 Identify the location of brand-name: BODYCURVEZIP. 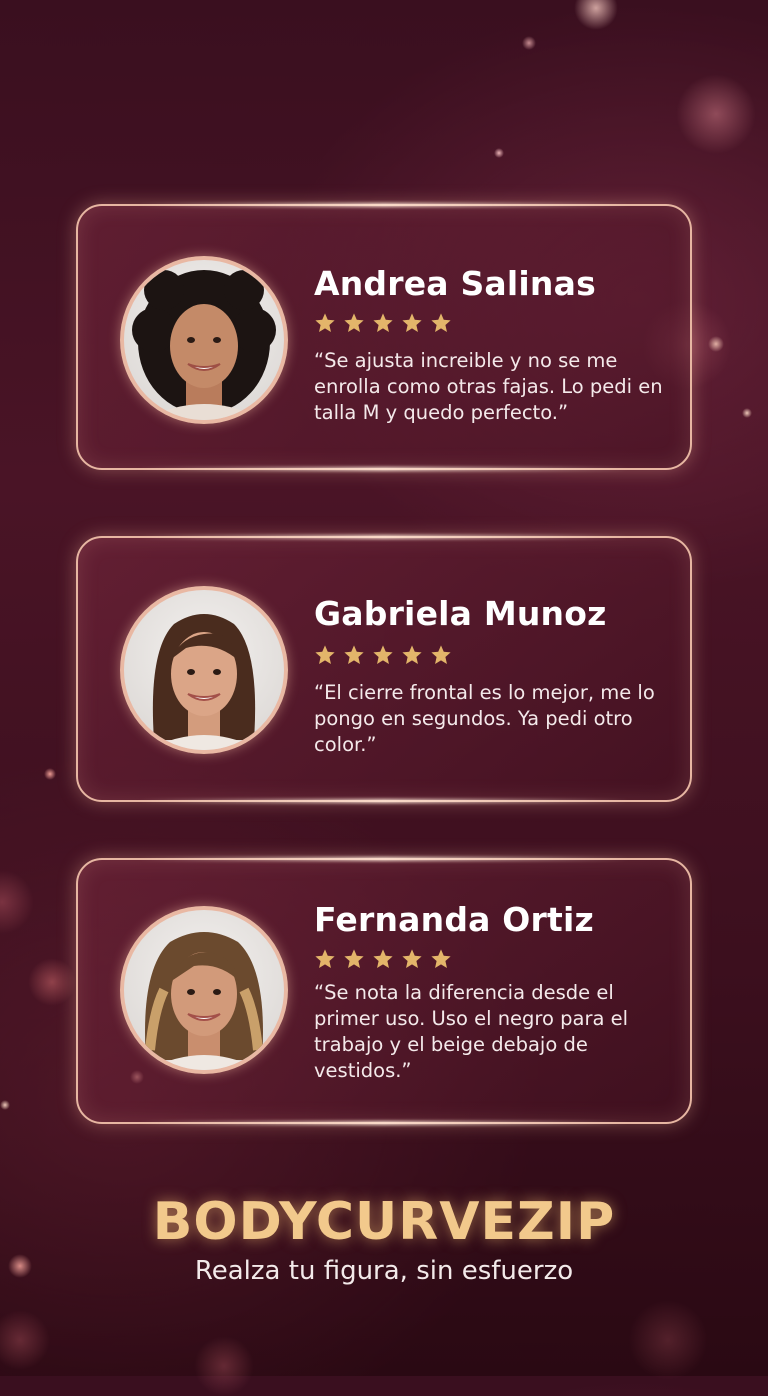
(384, 1222).